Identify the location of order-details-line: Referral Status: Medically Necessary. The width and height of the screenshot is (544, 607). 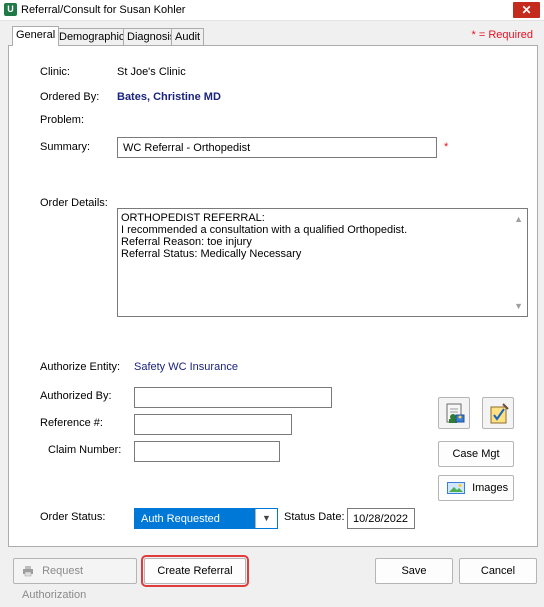
(211, 254).